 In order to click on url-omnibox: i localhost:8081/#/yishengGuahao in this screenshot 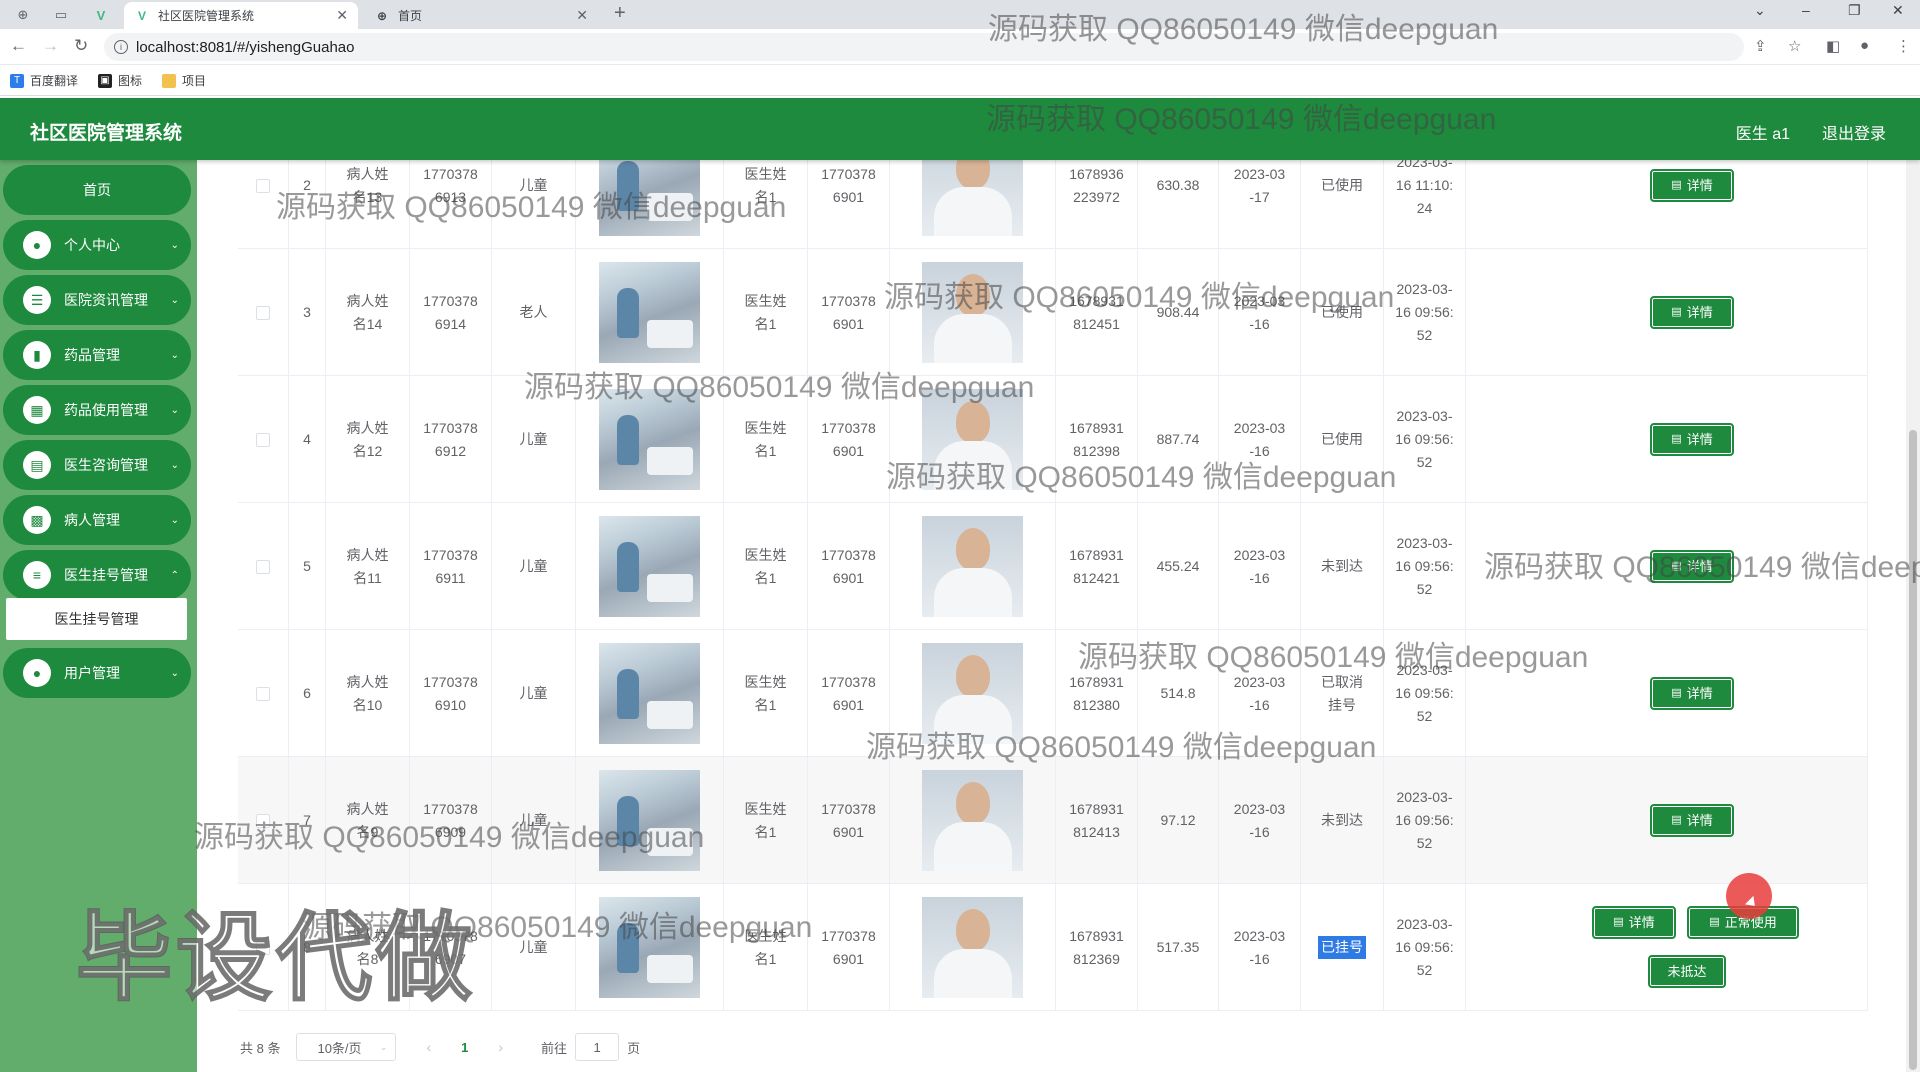, I will do `click(924, 47)`.